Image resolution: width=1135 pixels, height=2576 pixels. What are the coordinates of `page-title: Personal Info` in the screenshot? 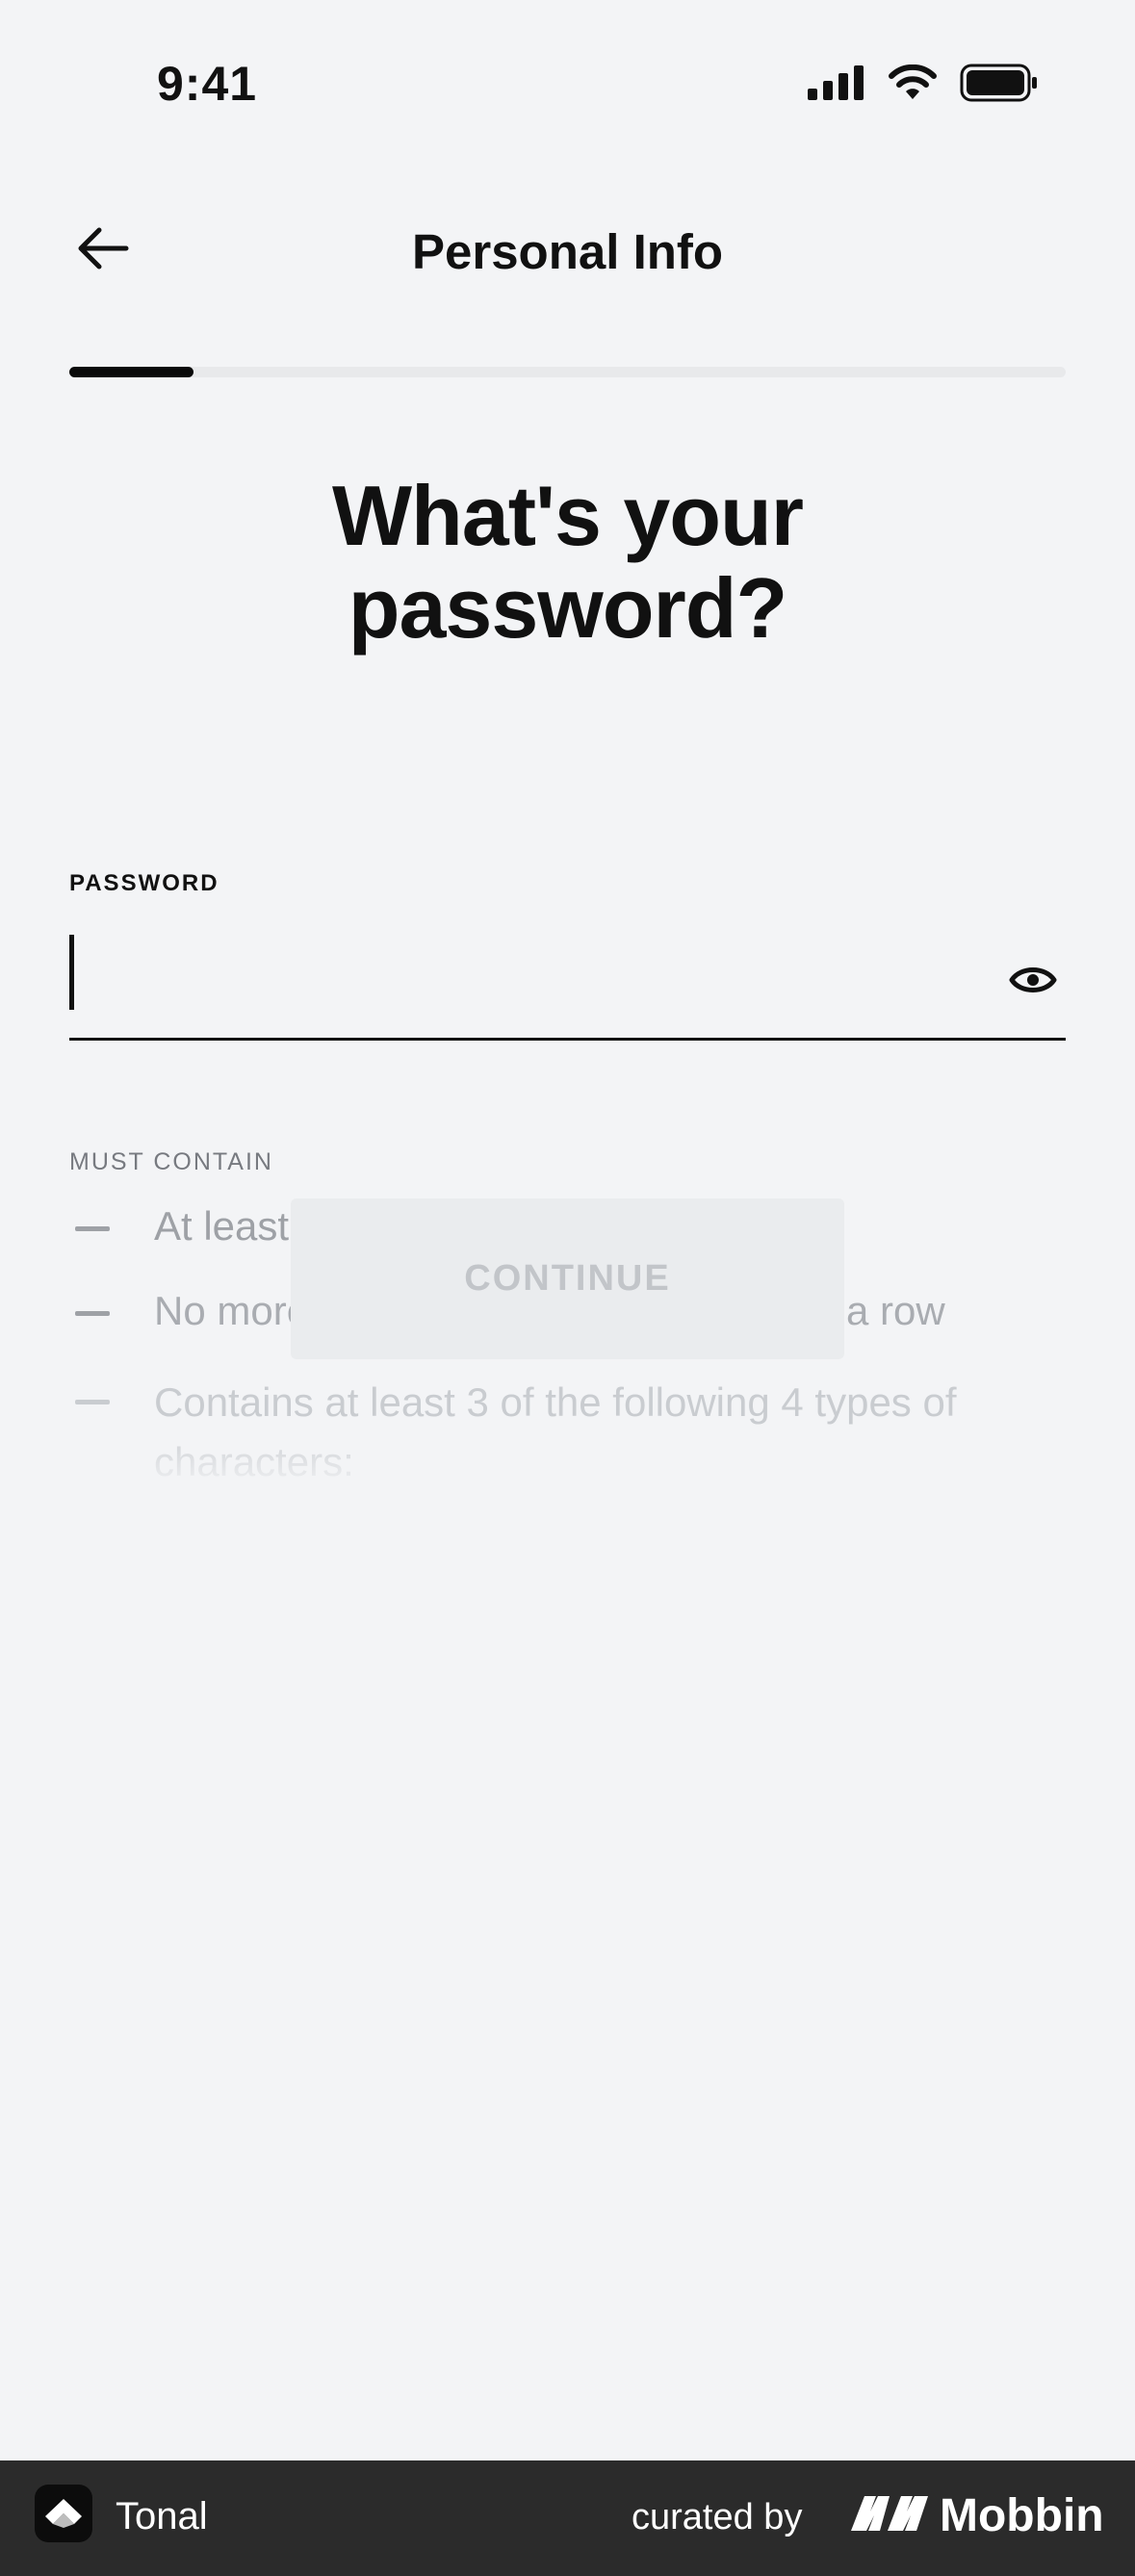 It's located at (567, 251).